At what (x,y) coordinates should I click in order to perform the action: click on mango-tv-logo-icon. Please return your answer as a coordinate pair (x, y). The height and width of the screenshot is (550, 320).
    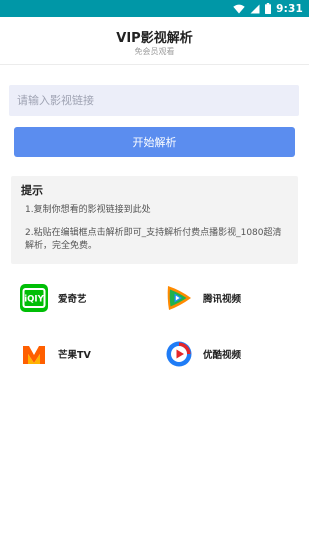
    Looking at the image, I should click on (34, 354).